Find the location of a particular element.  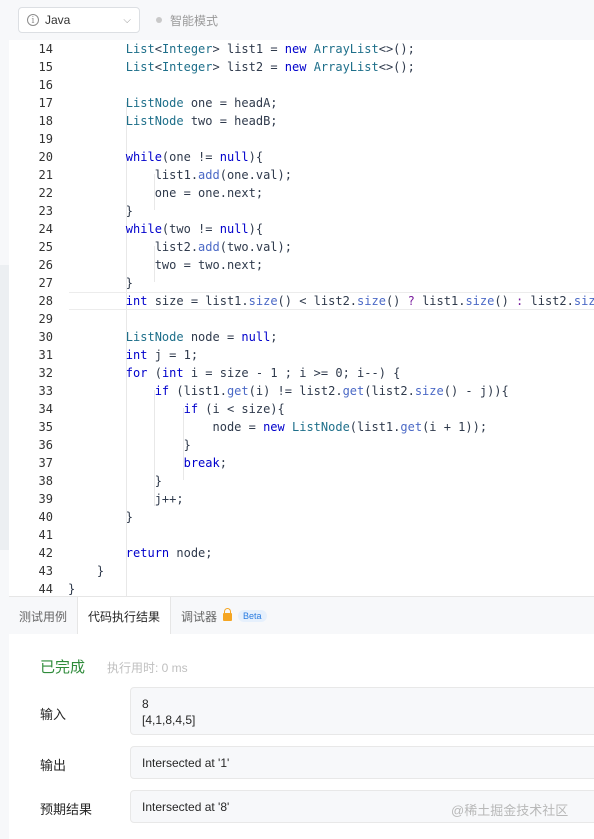

code-text: break; is located at coordinates (205, 463).